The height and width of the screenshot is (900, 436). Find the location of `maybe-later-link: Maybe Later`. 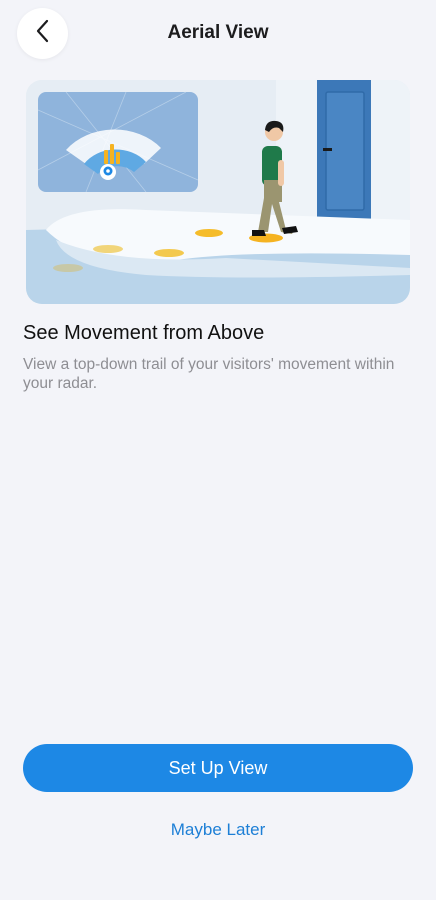

maybe-later-link: Maybe Later is located at coordinates (218, 830).